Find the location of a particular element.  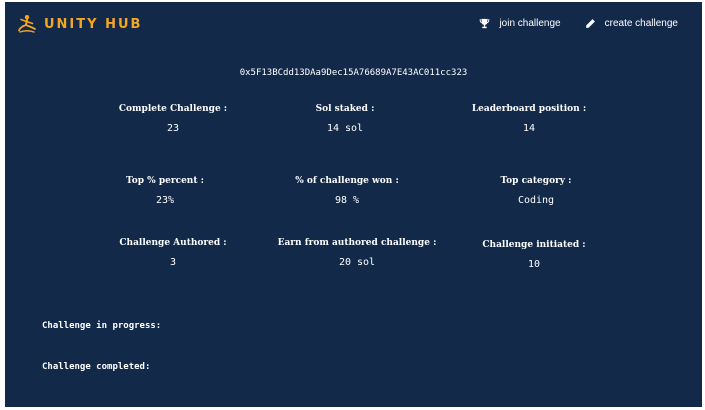

create-challenge-label: create challenge is located at coordinates (641, 23).